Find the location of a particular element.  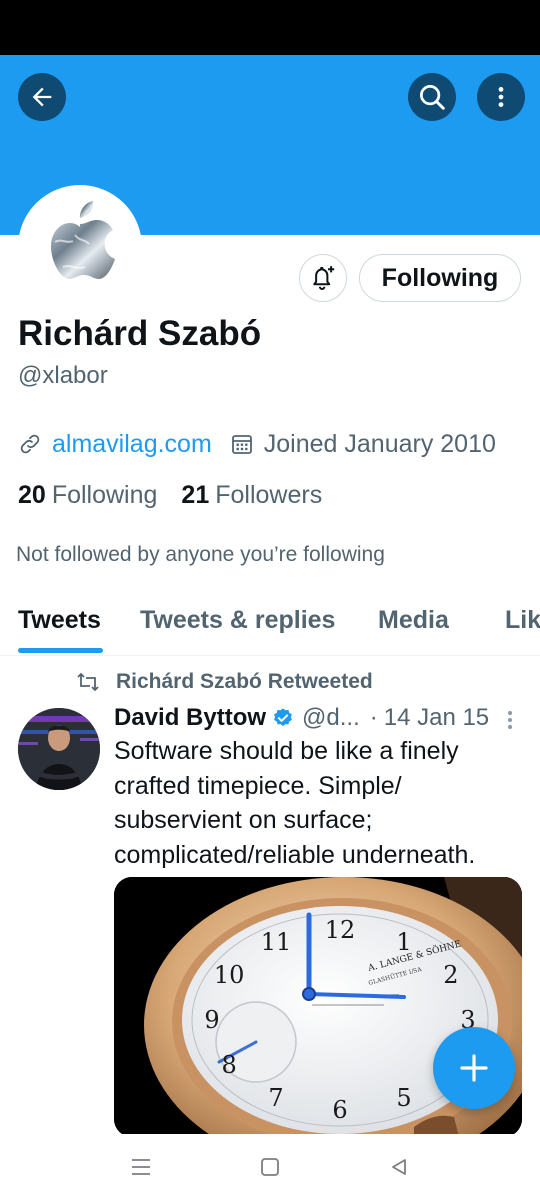

profile-name: Richárd Szabó is located at coordinates (140, 333).